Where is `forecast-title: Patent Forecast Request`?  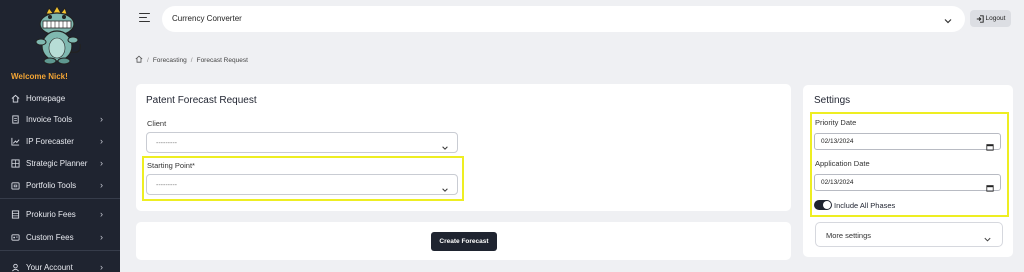
forecast-title: Patent Forecast Request is located at coordinates (201, 100).